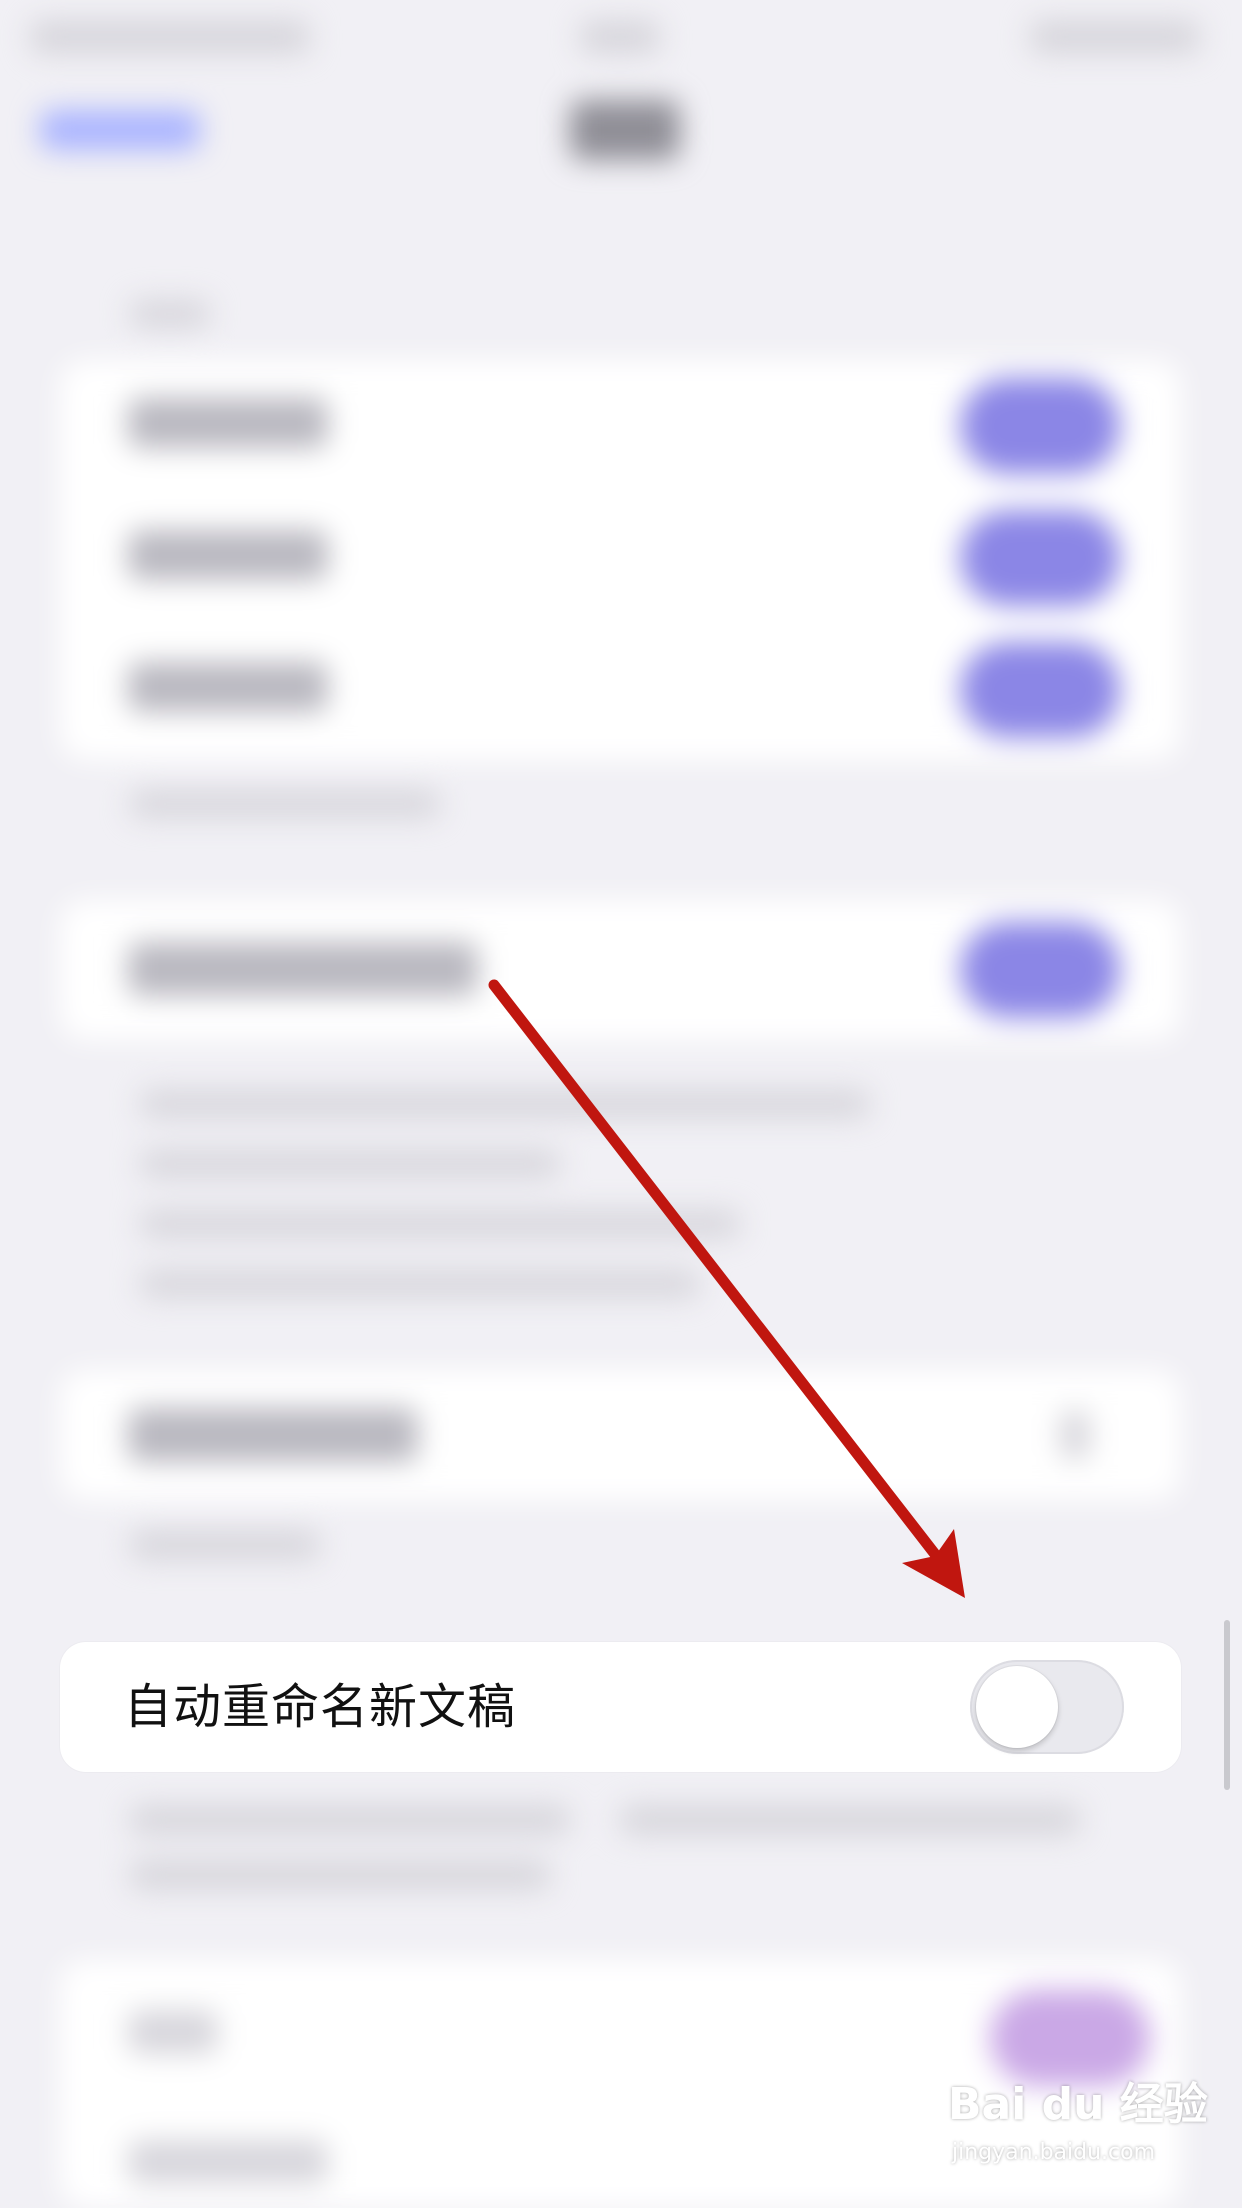 Image resolution: width=1242 pixels, height=2208 pixels. What do you see at coordinates (1054, 2152) in the screenshot?
I see `watermark-url: jingyan.baidu.com` at bounding box center [1054, 2152].